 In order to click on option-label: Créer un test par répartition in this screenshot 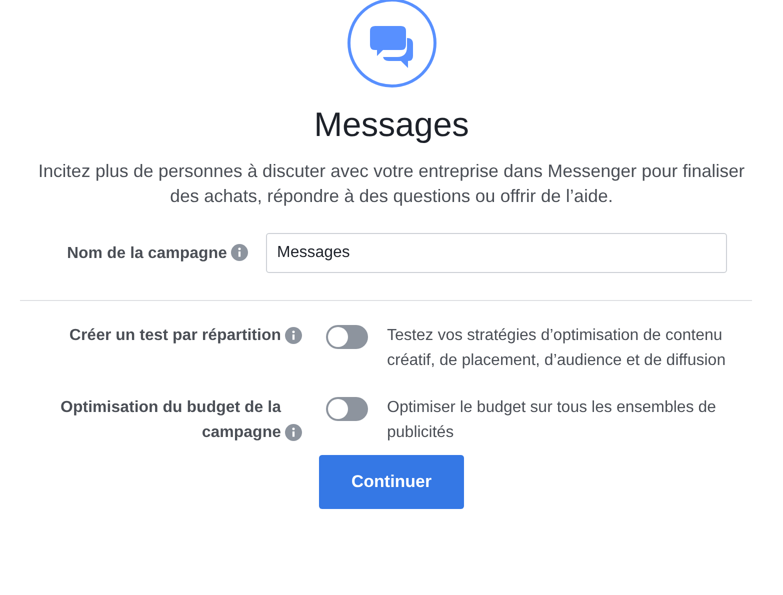, I will do `click(175, 336)`.